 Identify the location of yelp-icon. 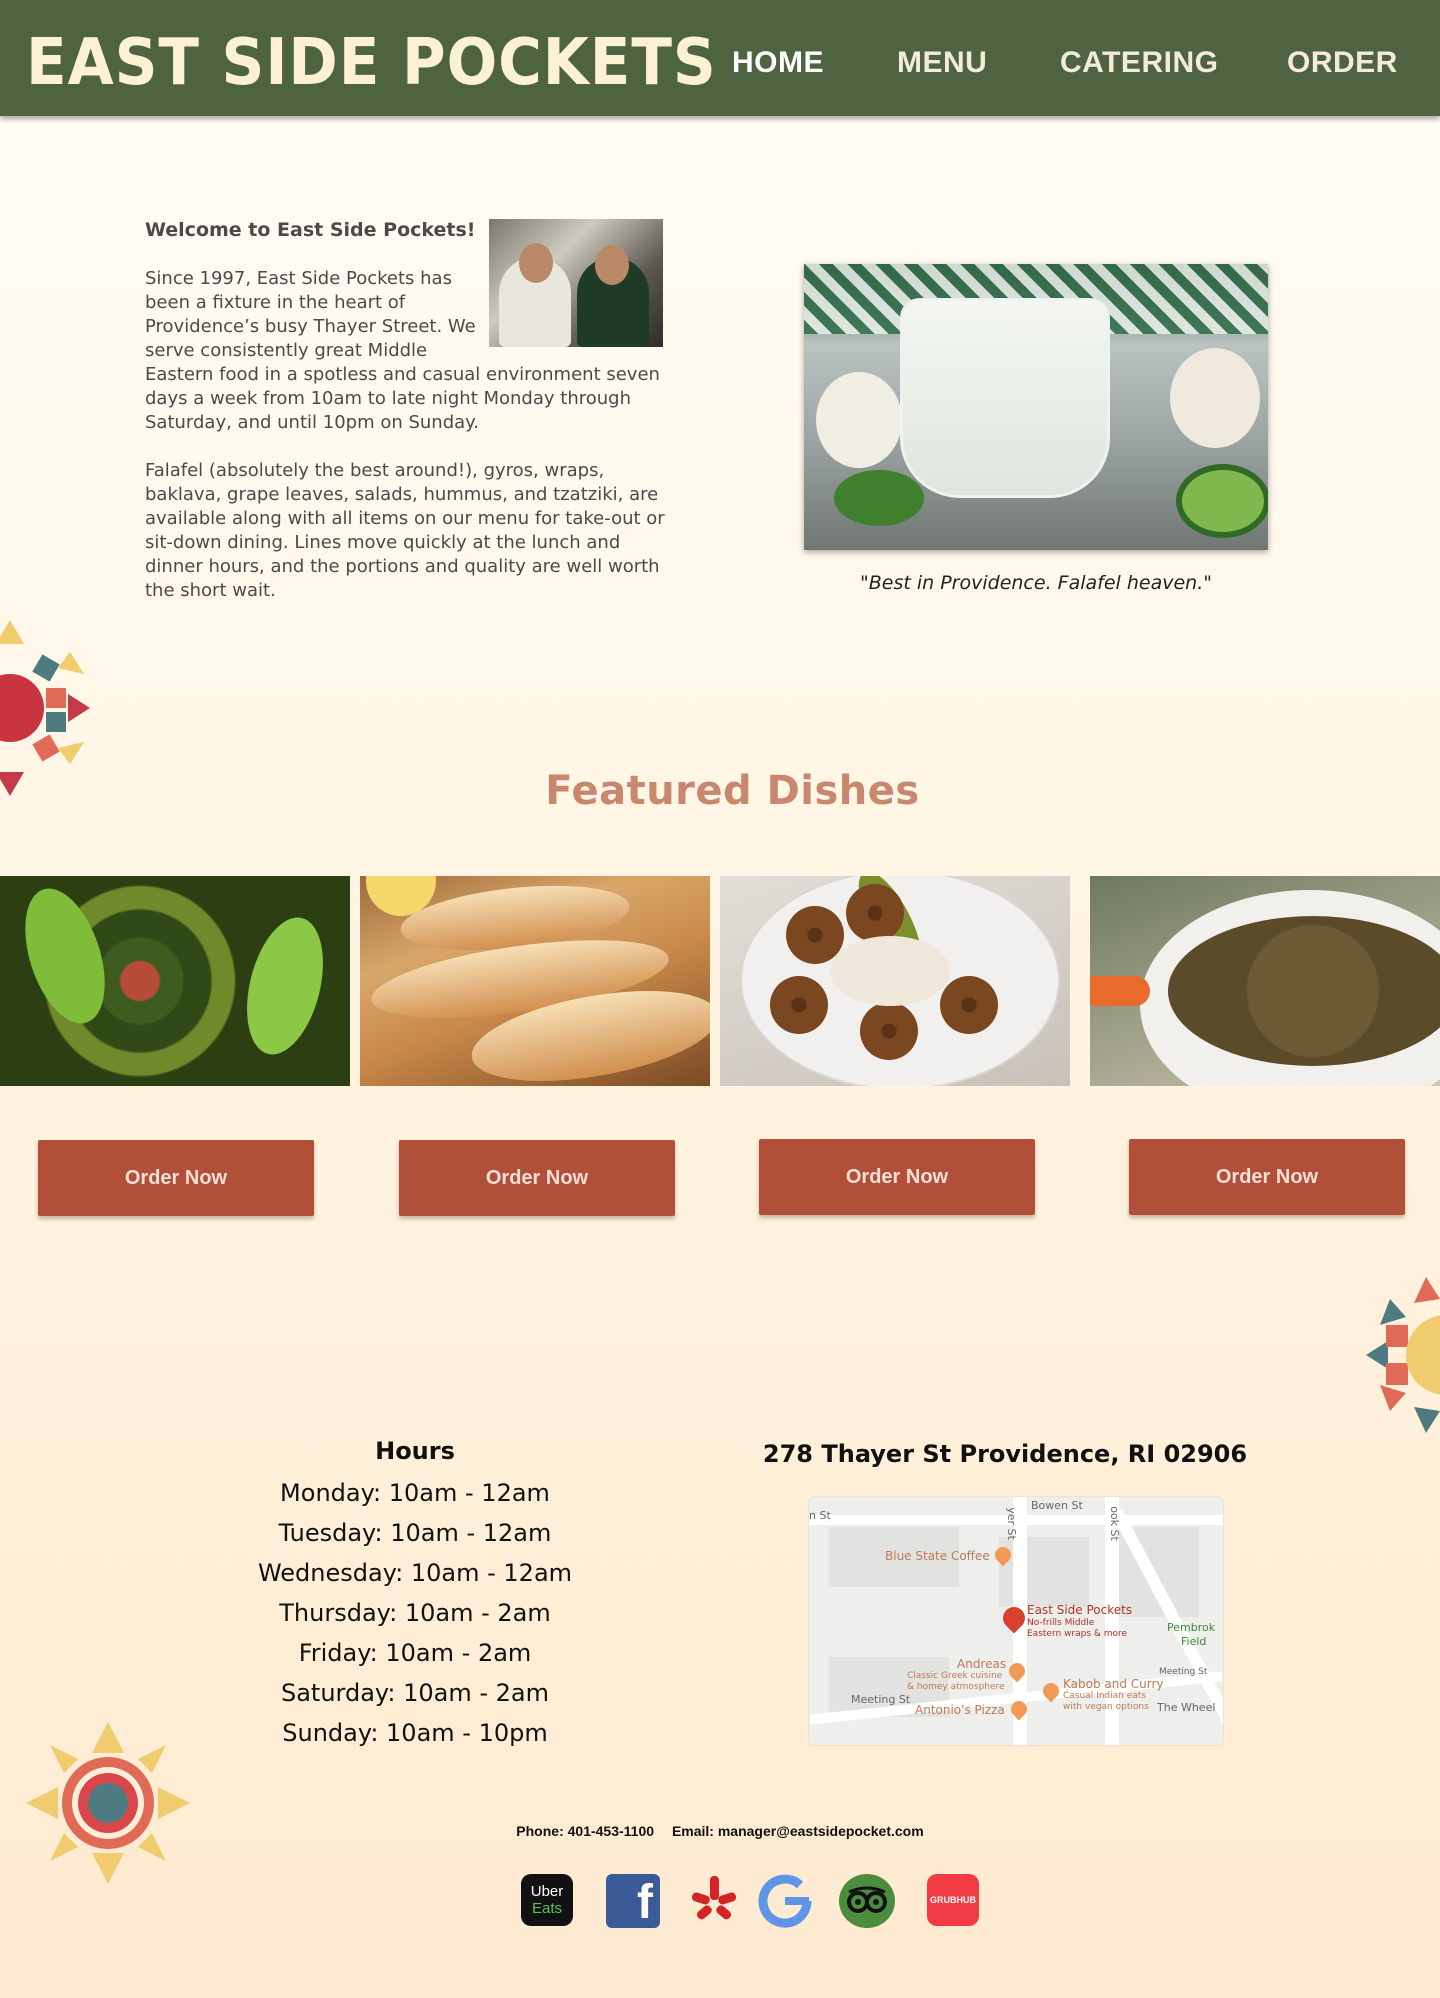
(714, 1901).